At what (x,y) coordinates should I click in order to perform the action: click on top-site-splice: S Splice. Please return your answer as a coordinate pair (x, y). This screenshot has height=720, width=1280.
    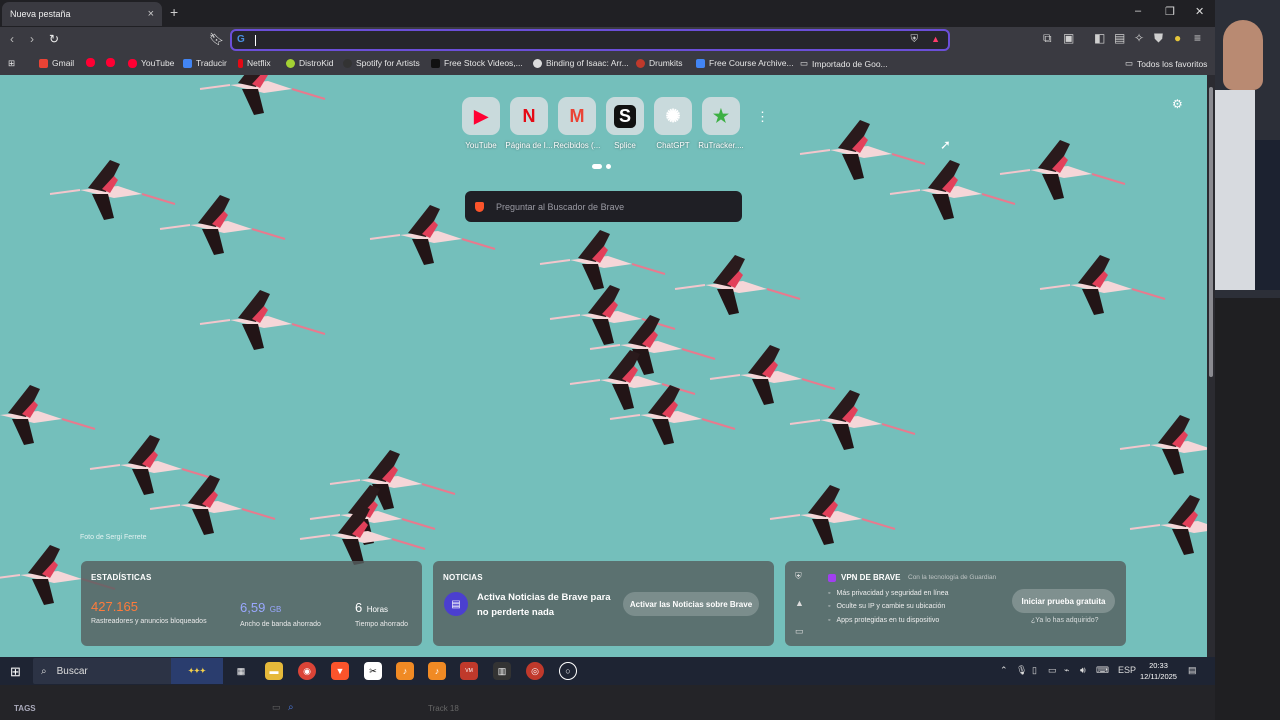
    Looking at the image, I should click on (625, 123).